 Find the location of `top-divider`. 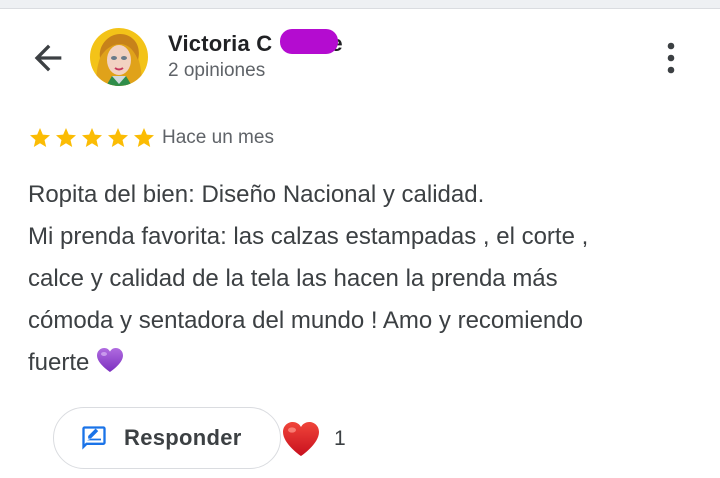

top-divider is located at coordinates (360, 4).